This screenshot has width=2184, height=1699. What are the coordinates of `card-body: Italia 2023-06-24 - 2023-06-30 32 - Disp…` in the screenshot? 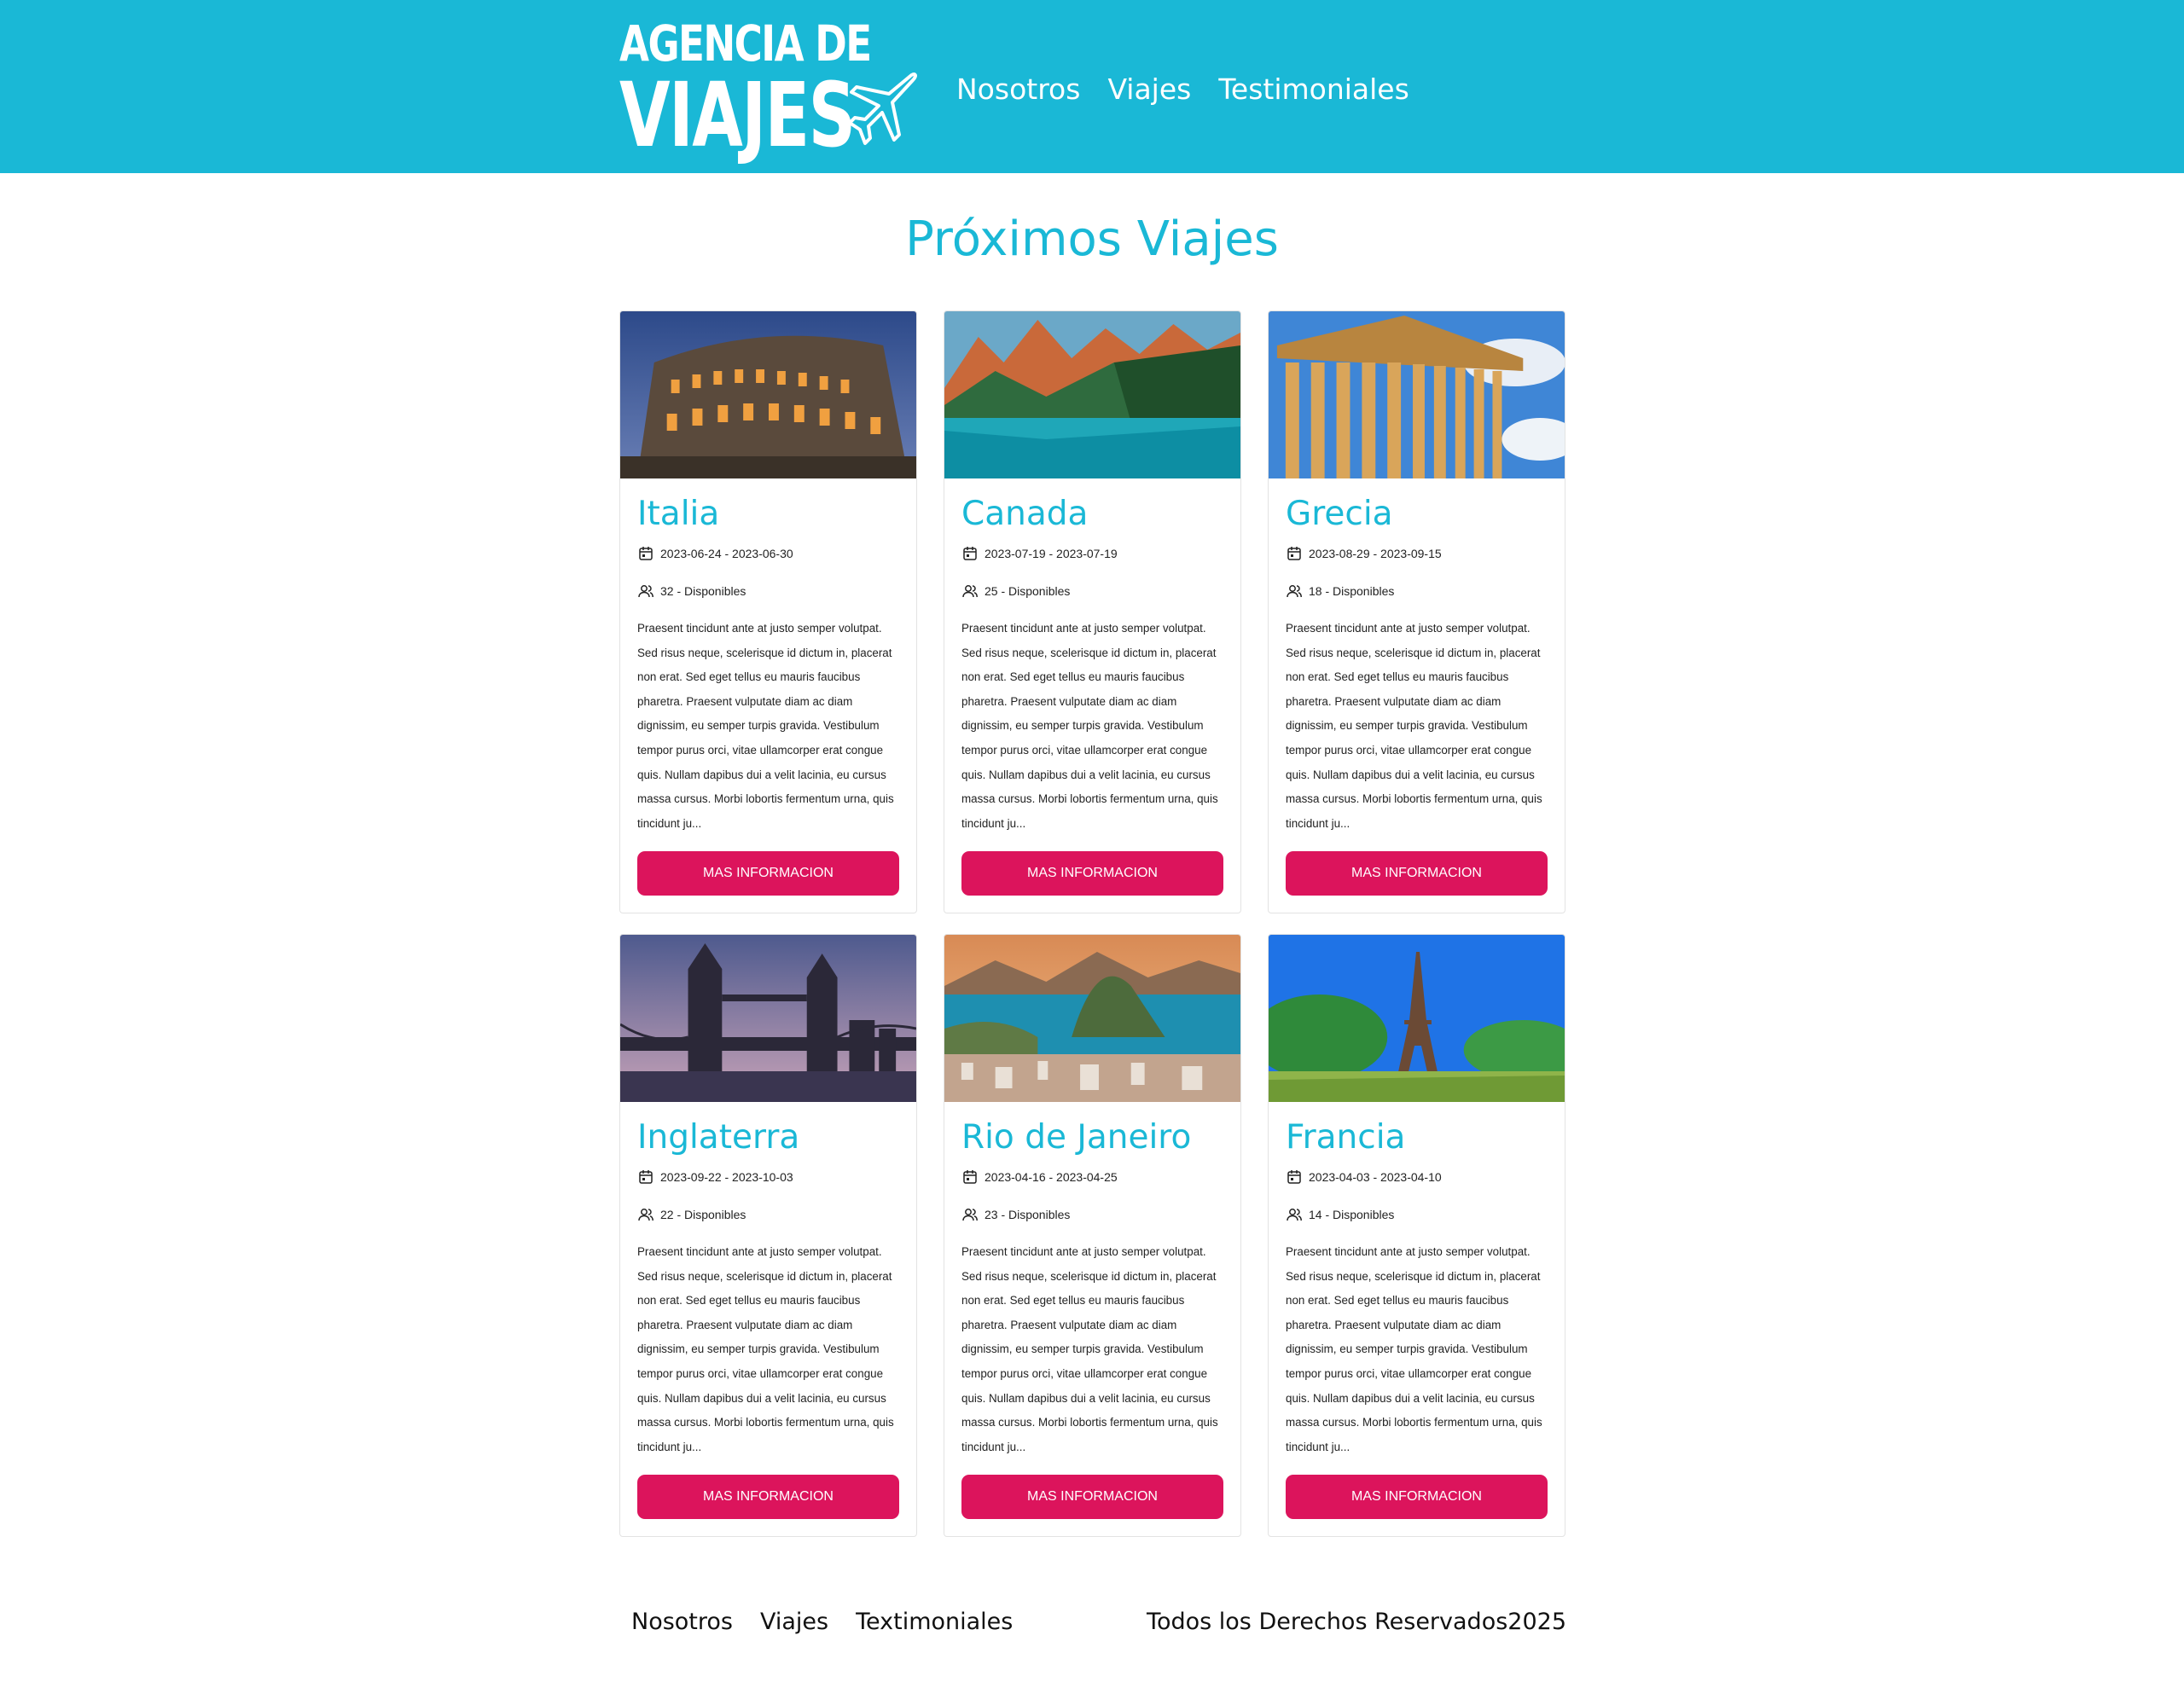 It's located at (768, 657).